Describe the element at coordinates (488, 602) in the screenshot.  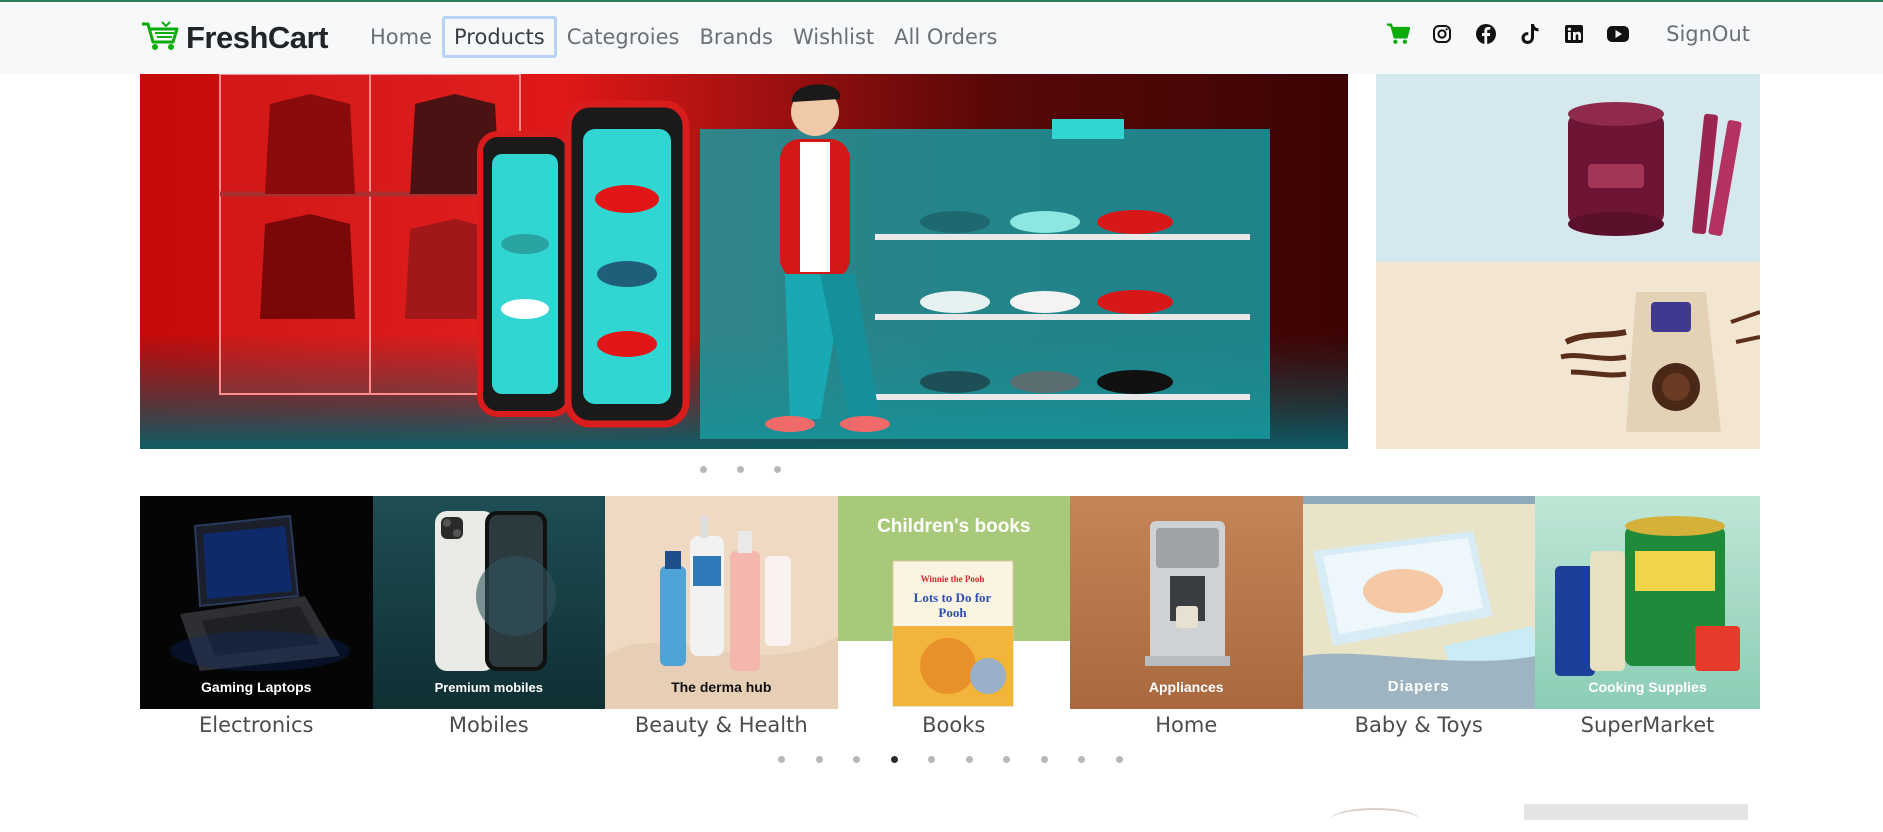
I see `category-image: Premium mobiles` at that location.